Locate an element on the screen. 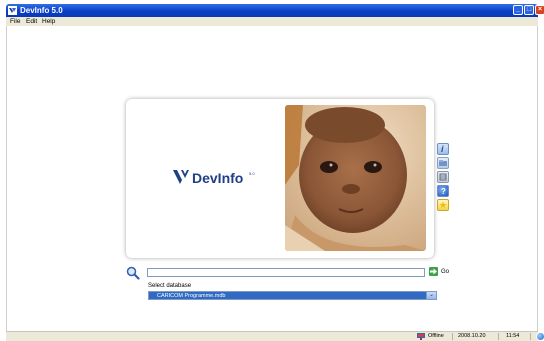  info-icon: i is located at coordinates (443, 149).